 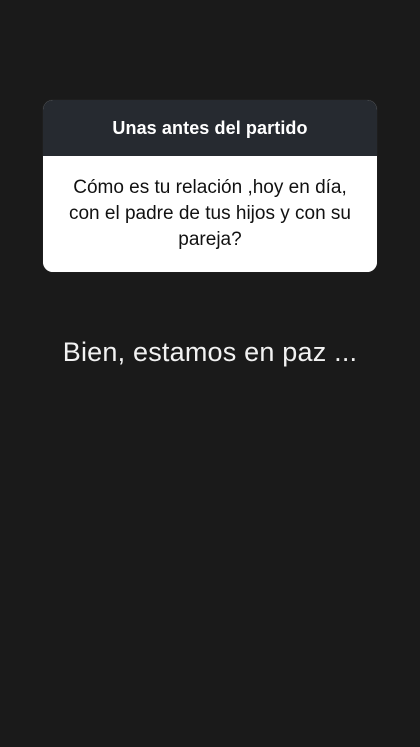 I want to click on question-header: Unas antes del partido, so click(x=210, y=128).